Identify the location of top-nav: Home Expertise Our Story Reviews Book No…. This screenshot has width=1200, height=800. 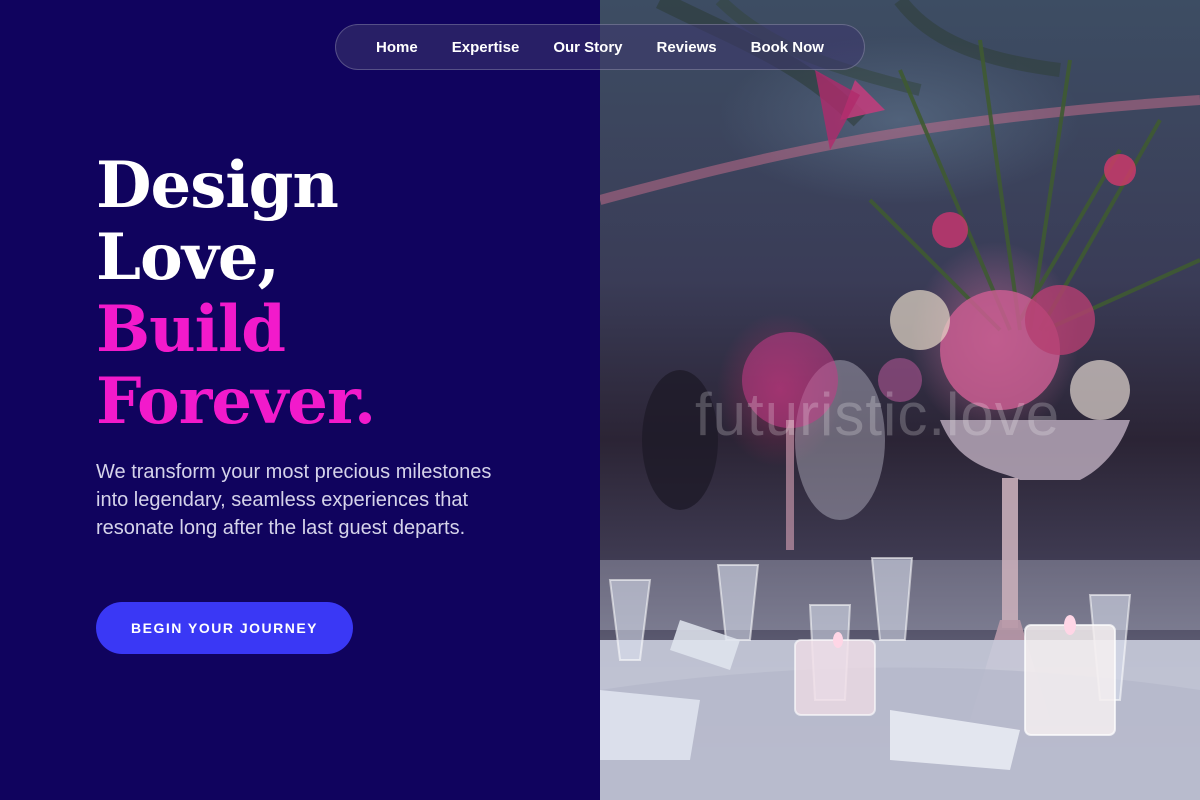
(600, 47).